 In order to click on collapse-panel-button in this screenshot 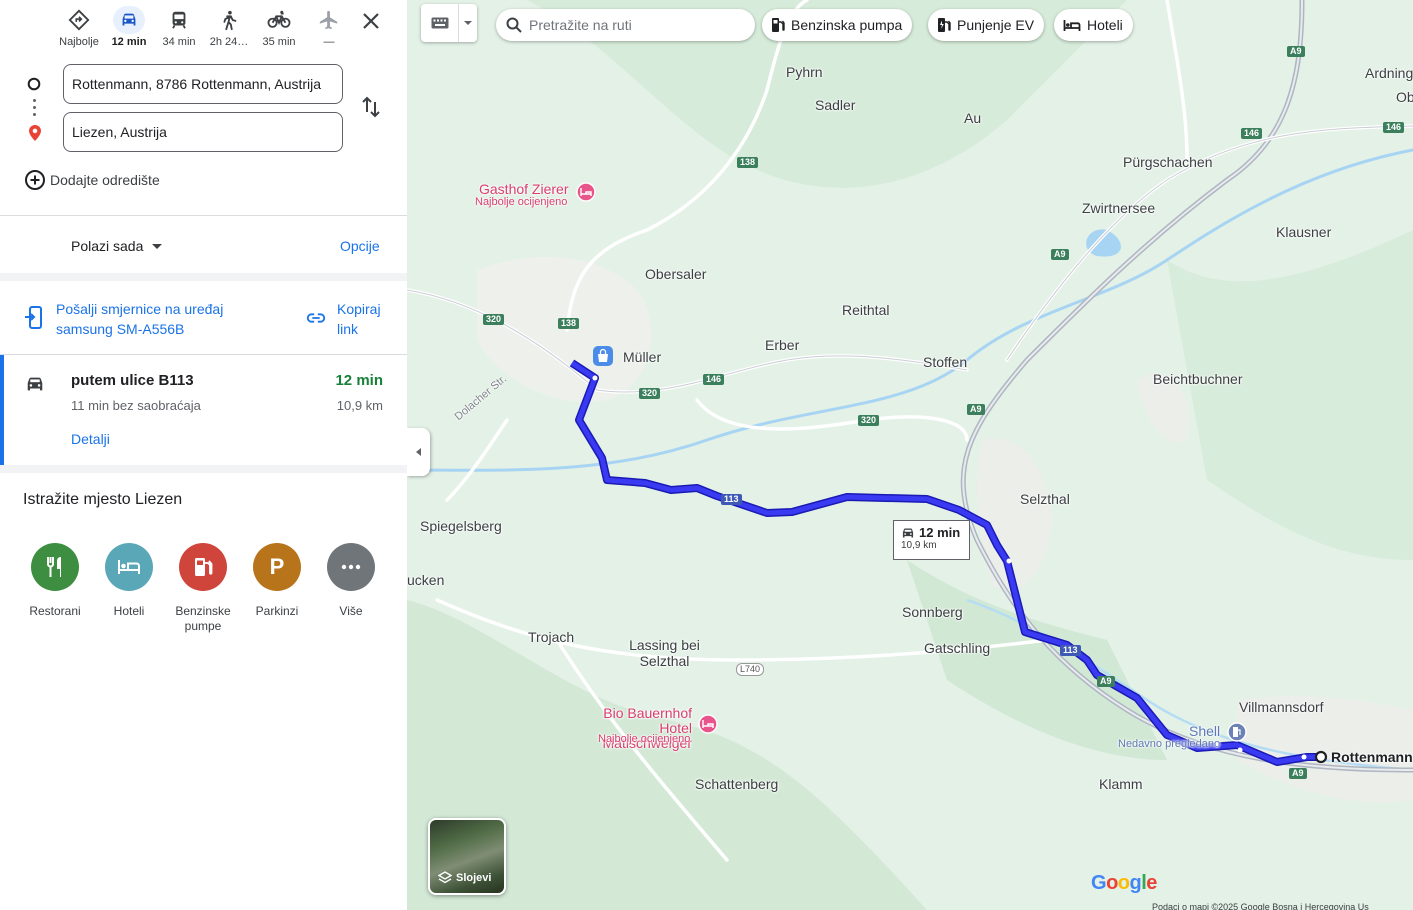, I will do `click(418, 452)`.